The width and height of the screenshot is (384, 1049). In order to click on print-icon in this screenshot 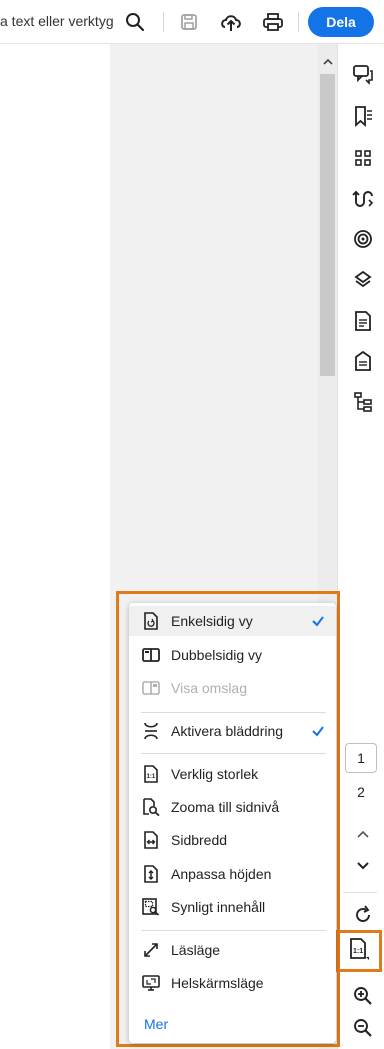, I will do `click(273, 22)`.